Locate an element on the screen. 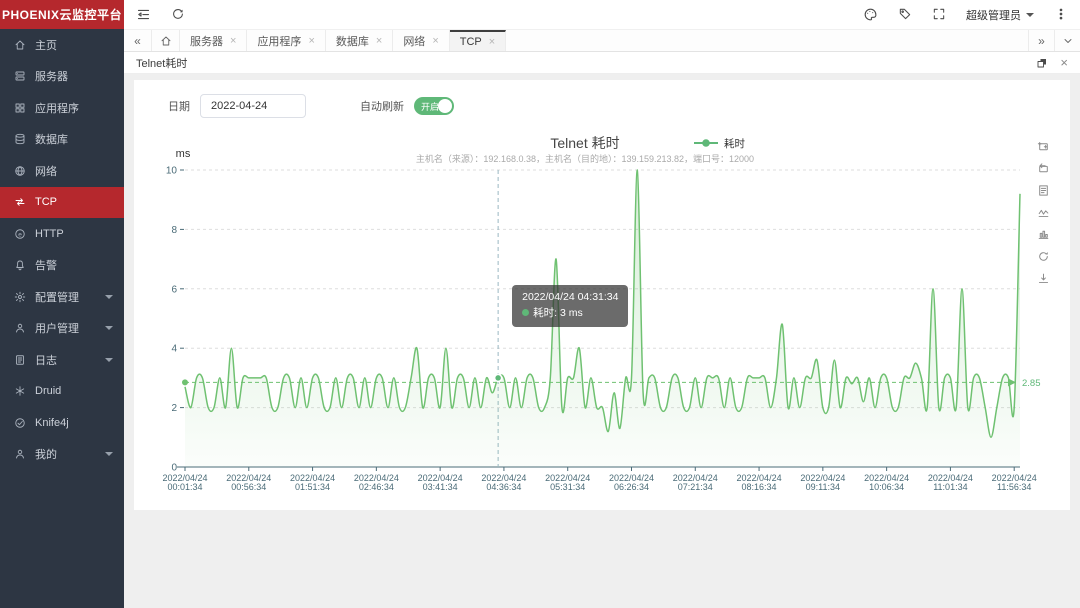  tab-label: TCP is located at coordinates (470, 41).